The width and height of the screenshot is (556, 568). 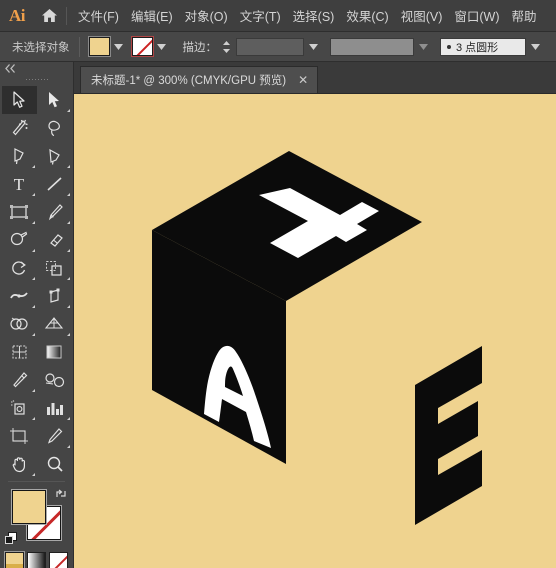 I want to click on fill-stroke-indicator, so click(x=37, y=517).